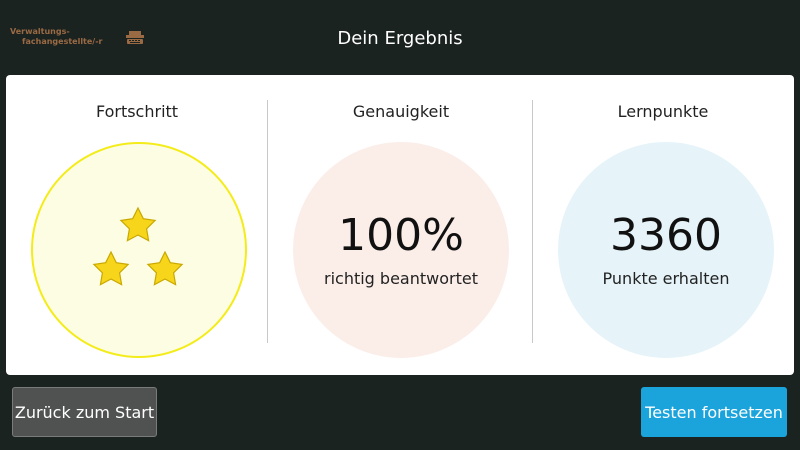 This screenshot has width=800, height=450. Describe the element at coordinates (401, 235) in the screenshot. I see `accuracy-value: 100%` at that location.